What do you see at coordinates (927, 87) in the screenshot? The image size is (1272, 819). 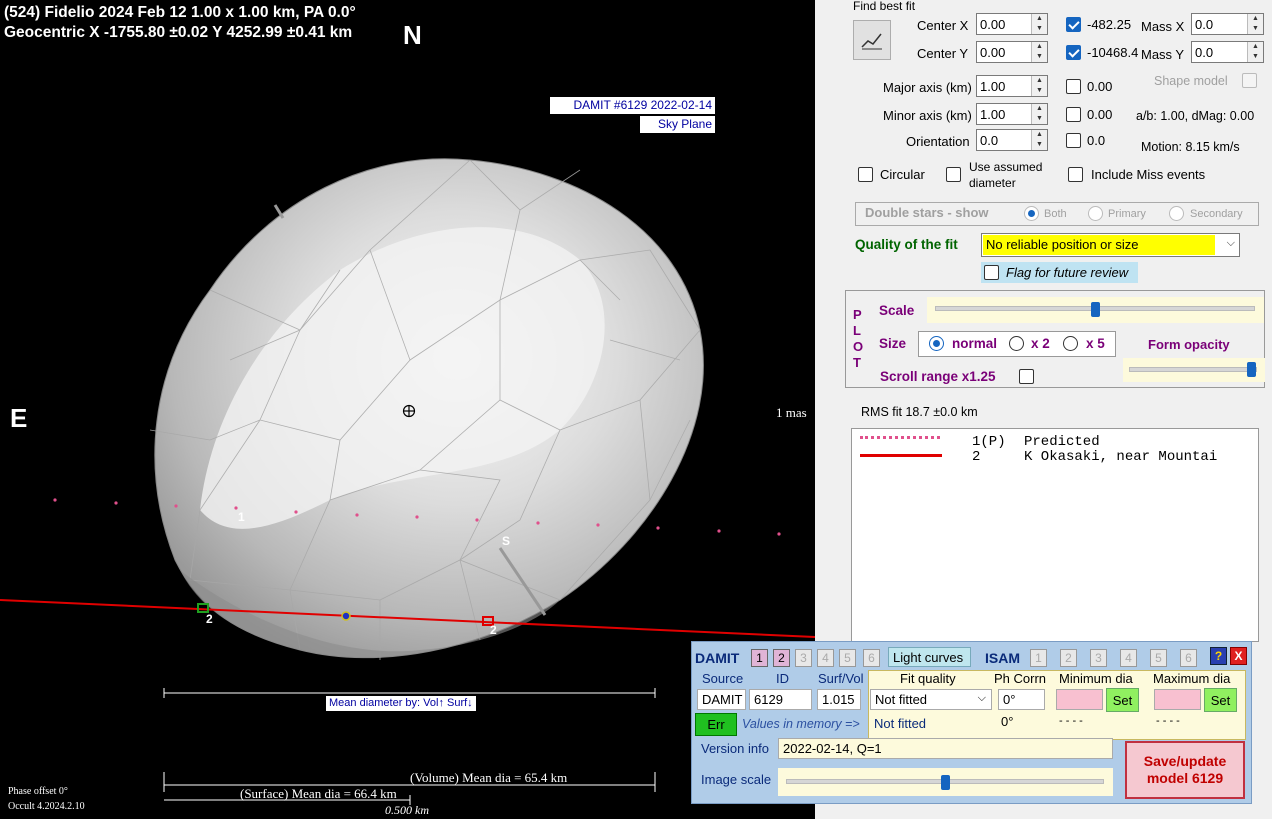 I see `major-axis-label: Major axis (km)` at bounding box center [927, 87].